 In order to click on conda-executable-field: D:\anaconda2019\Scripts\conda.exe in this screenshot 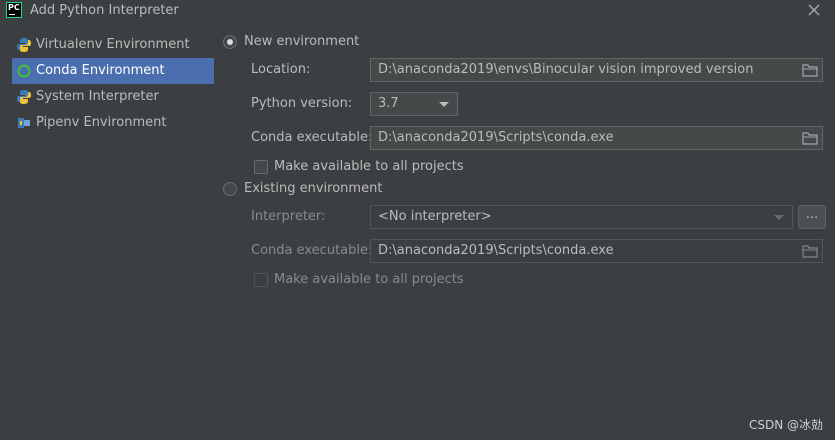, I will do `click(596, 138)`.